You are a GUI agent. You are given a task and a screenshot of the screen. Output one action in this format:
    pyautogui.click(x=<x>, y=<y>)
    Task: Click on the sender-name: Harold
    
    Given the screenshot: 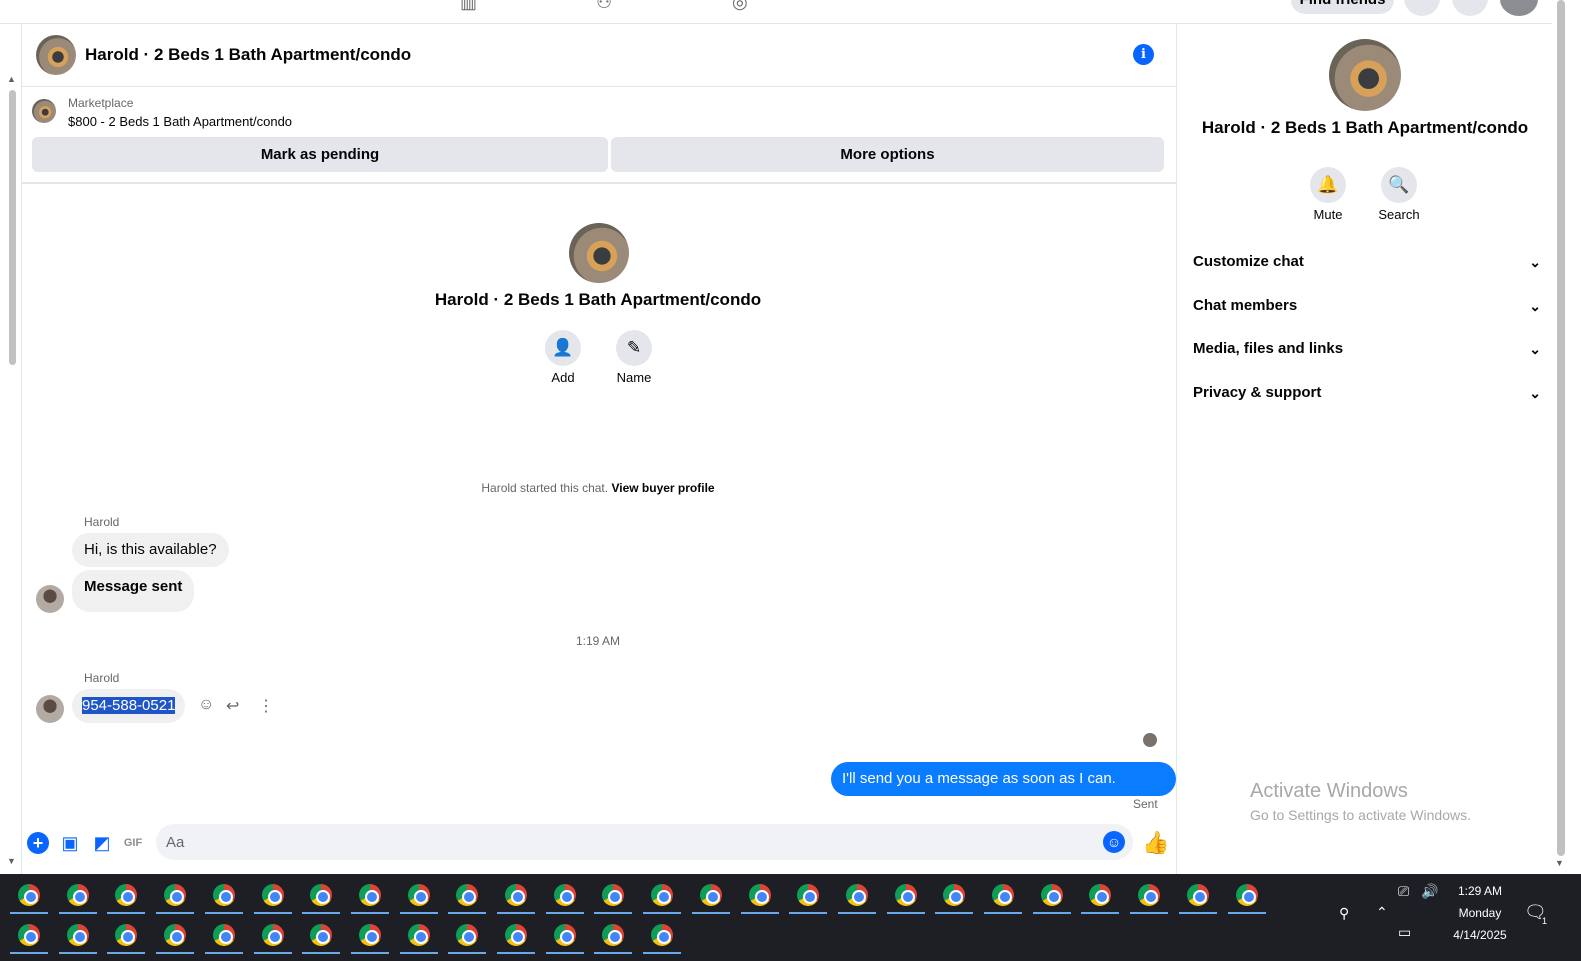 What is the action you would take?
    pyautogui.click(x=102, y=678)
    